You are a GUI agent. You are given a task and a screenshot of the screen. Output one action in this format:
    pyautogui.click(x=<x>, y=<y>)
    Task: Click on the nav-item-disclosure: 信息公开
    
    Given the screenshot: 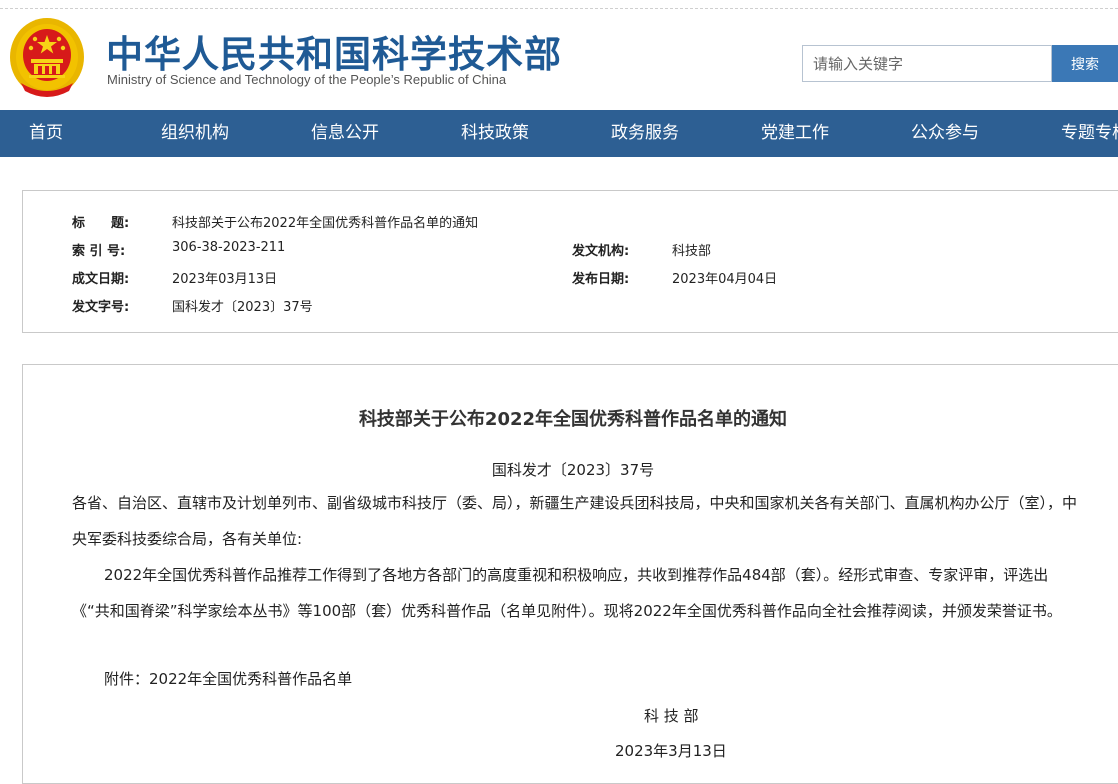 What is the action you would take?
    pyautogui.click(x=345, y=133)
    